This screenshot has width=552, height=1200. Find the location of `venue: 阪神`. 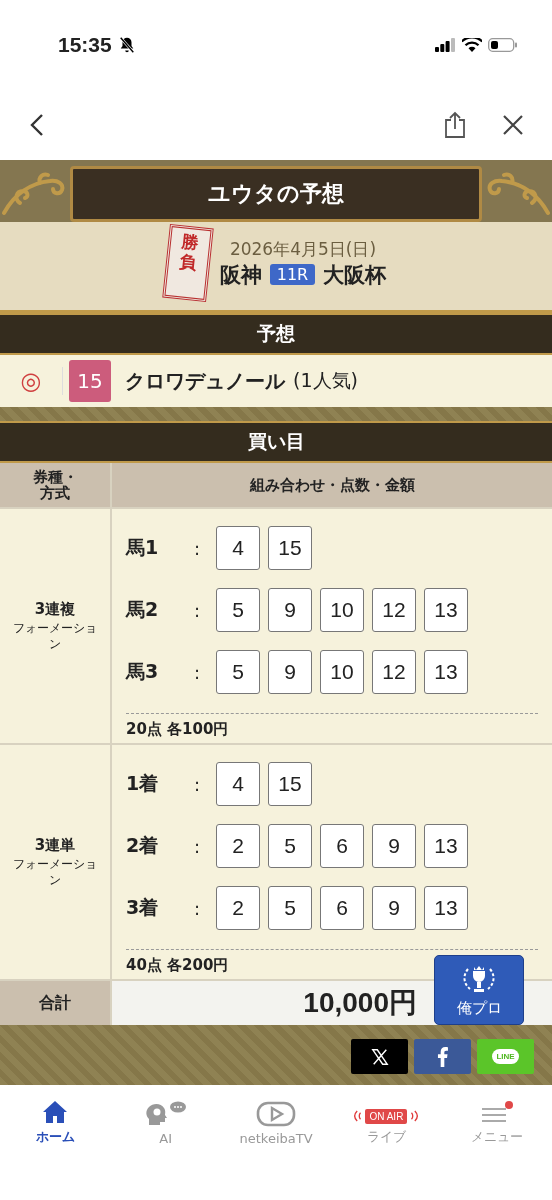

venue: 阪神 is located at coordinates (240, 275).